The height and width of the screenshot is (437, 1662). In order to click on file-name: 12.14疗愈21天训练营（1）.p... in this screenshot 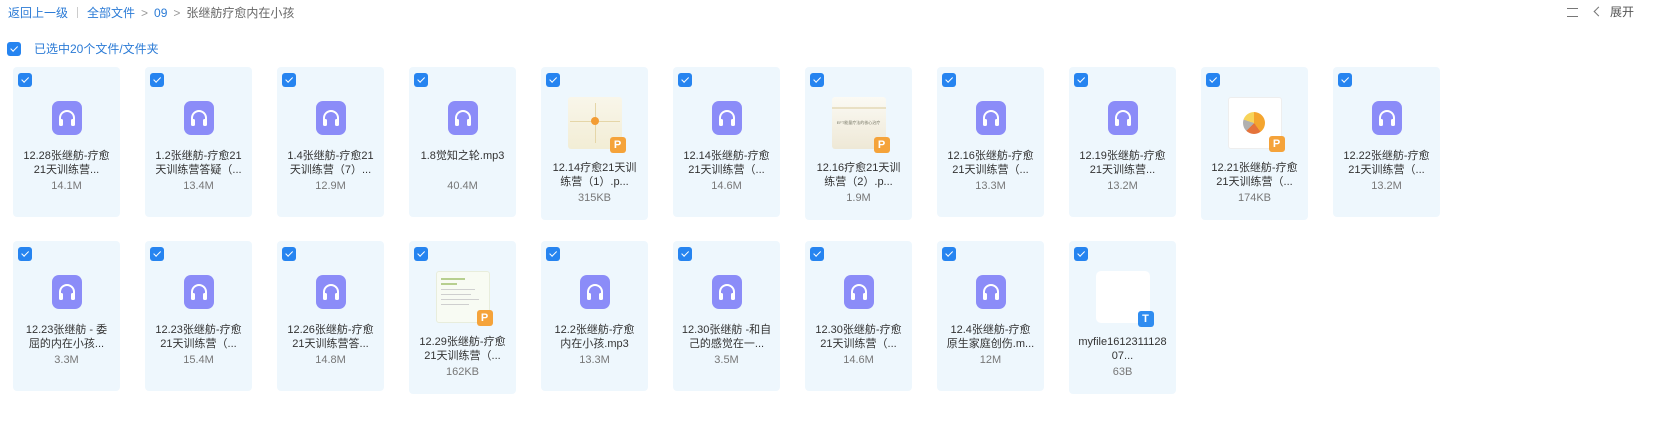, I will do `click(594, 175)`.